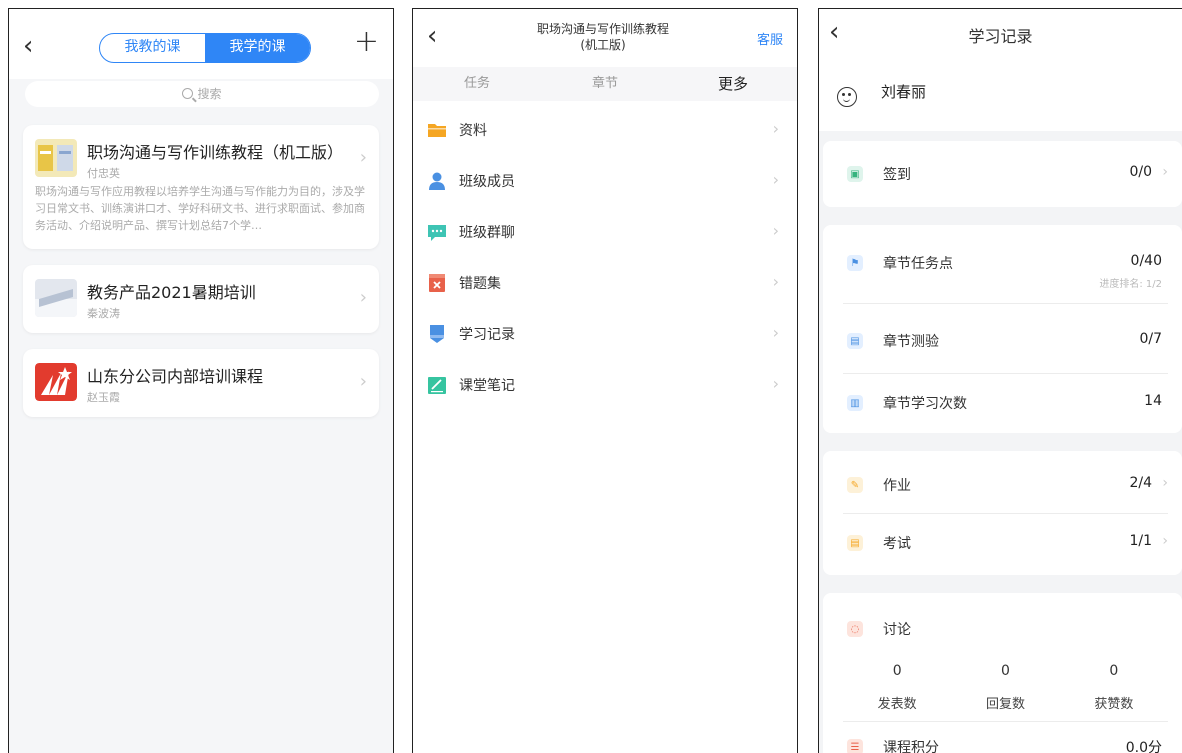  I want to click on folder-icon, so click(437, 130).